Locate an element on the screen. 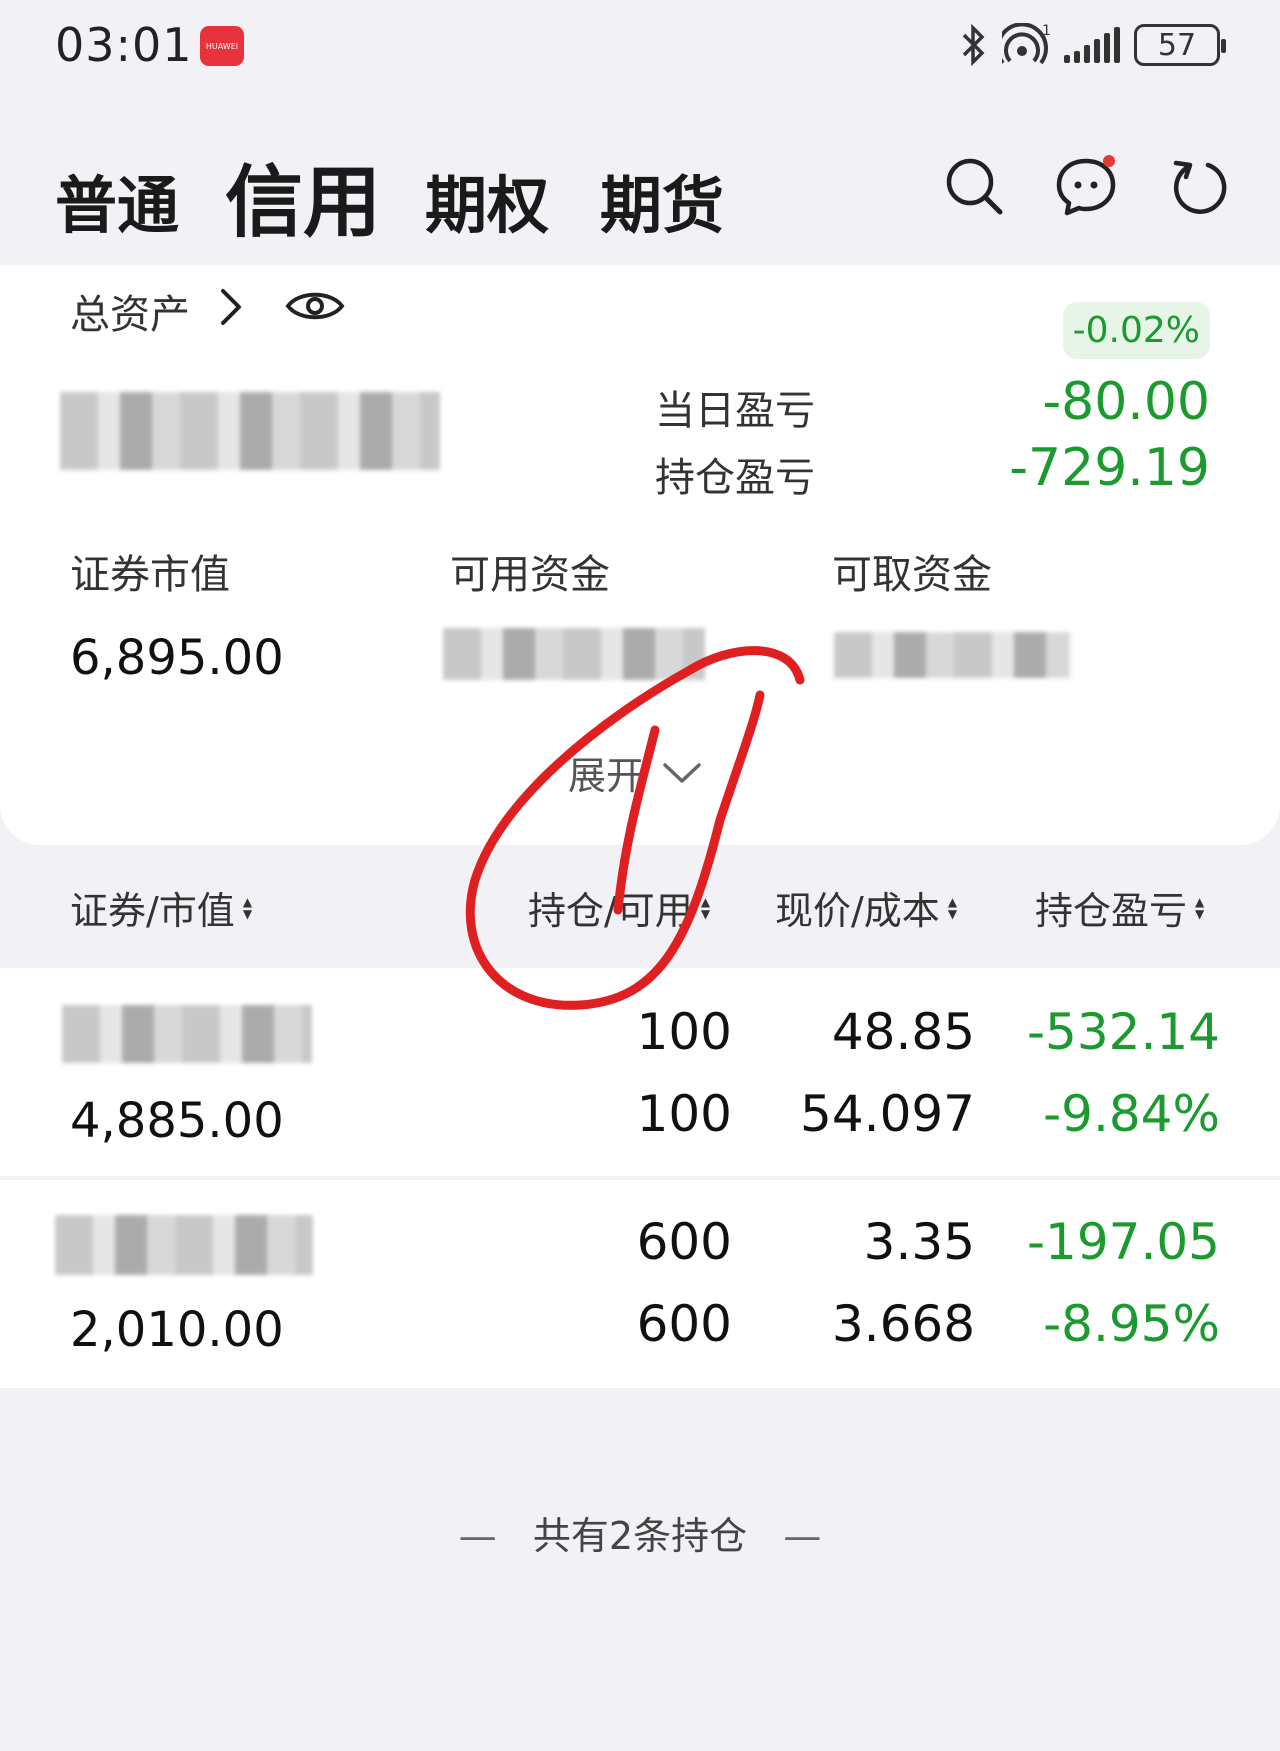 This screenshot has width=1280, height=1751. market-value: 6,895.00 is located at coordinates (177, 658).